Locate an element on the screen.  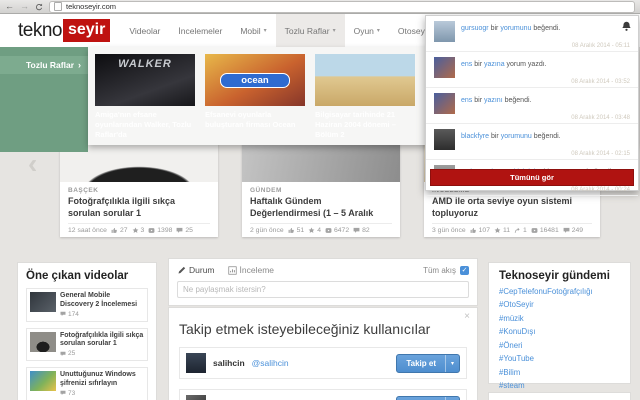
sidebar-item-tozlu-raflar: Tozlu Raflar › is located at coordinates (44, 65).